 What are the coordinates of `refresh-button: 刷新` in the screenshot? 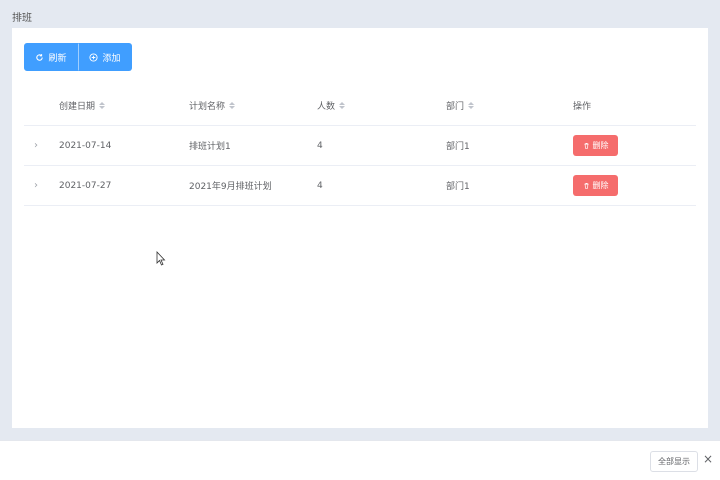 It's located at (51, 57).